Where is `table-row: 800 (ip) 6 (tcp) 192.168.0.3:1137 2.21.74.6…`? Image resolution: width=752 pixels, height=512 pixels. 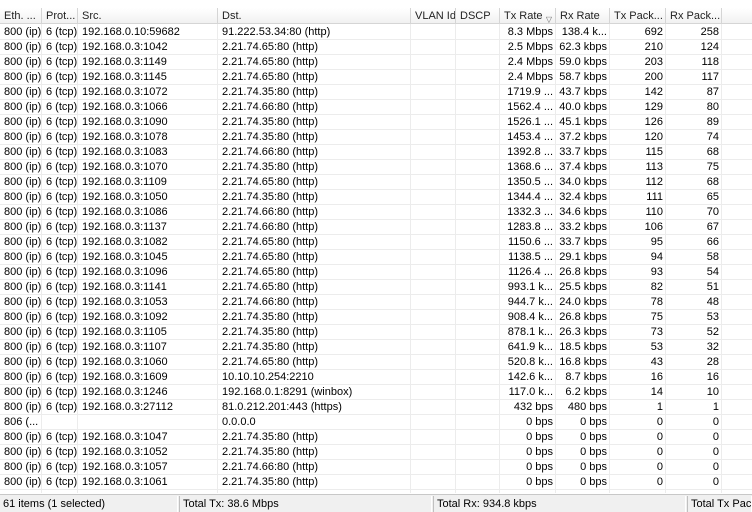 table-row: 800 (ip) 6 (tcp) 192.168.0.3:1137 2.21.74.6… is located at coordinates (376, 227).